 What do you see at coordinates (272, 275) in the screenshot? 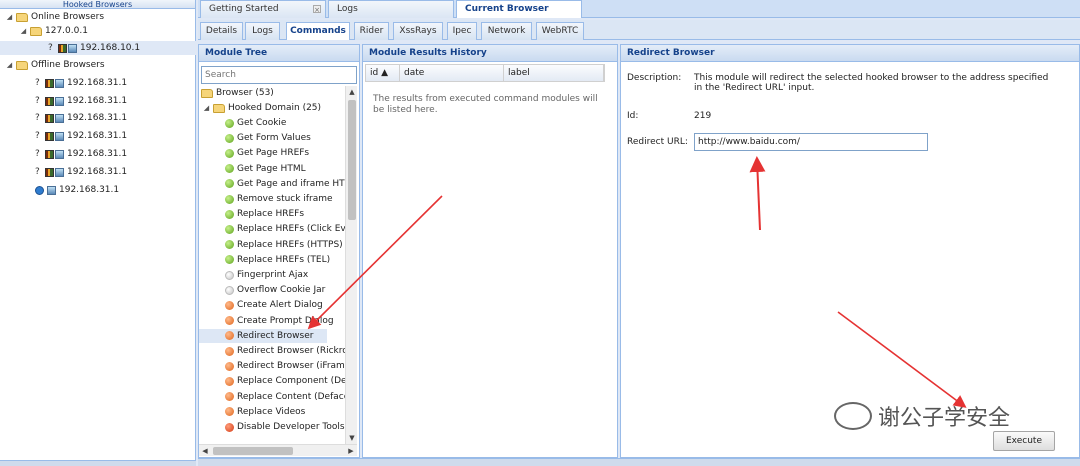
I see `module-item: Fingerprint Ajax` at bounding box center [272, 275].